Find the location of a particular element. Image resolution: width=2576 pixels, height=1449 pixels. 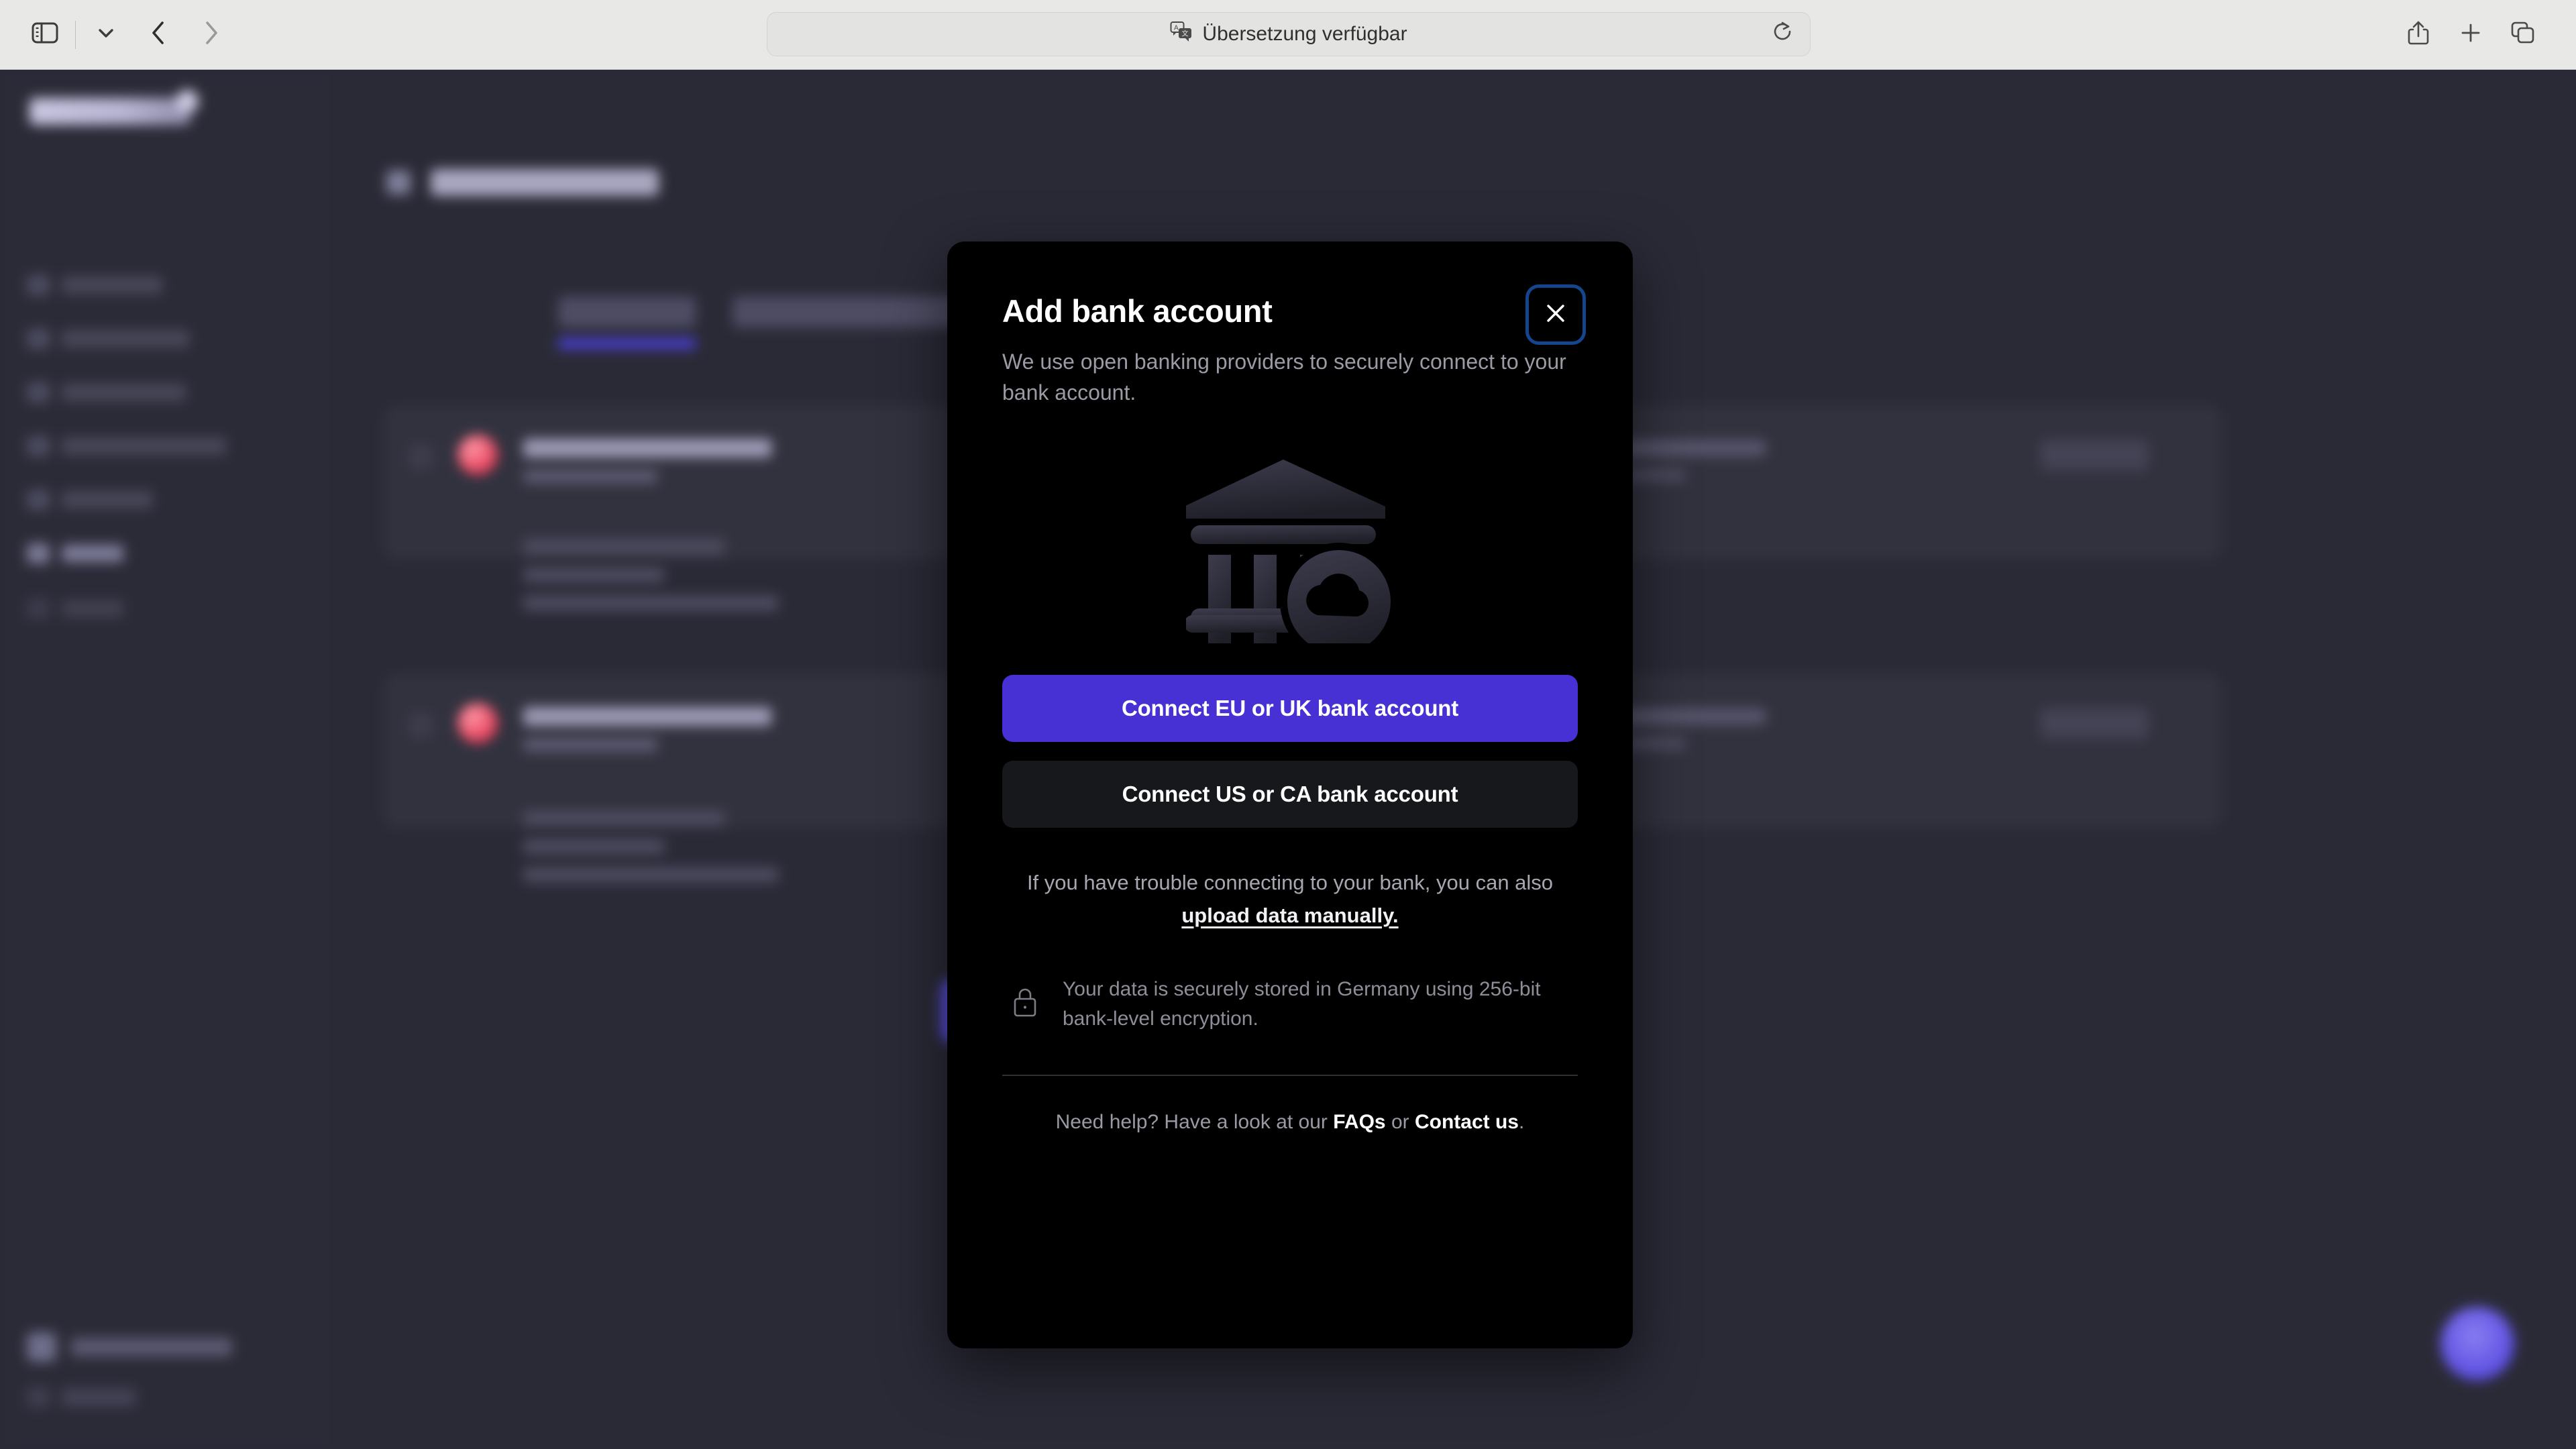

chevron-down-icon is located at coordinates (106, 34).